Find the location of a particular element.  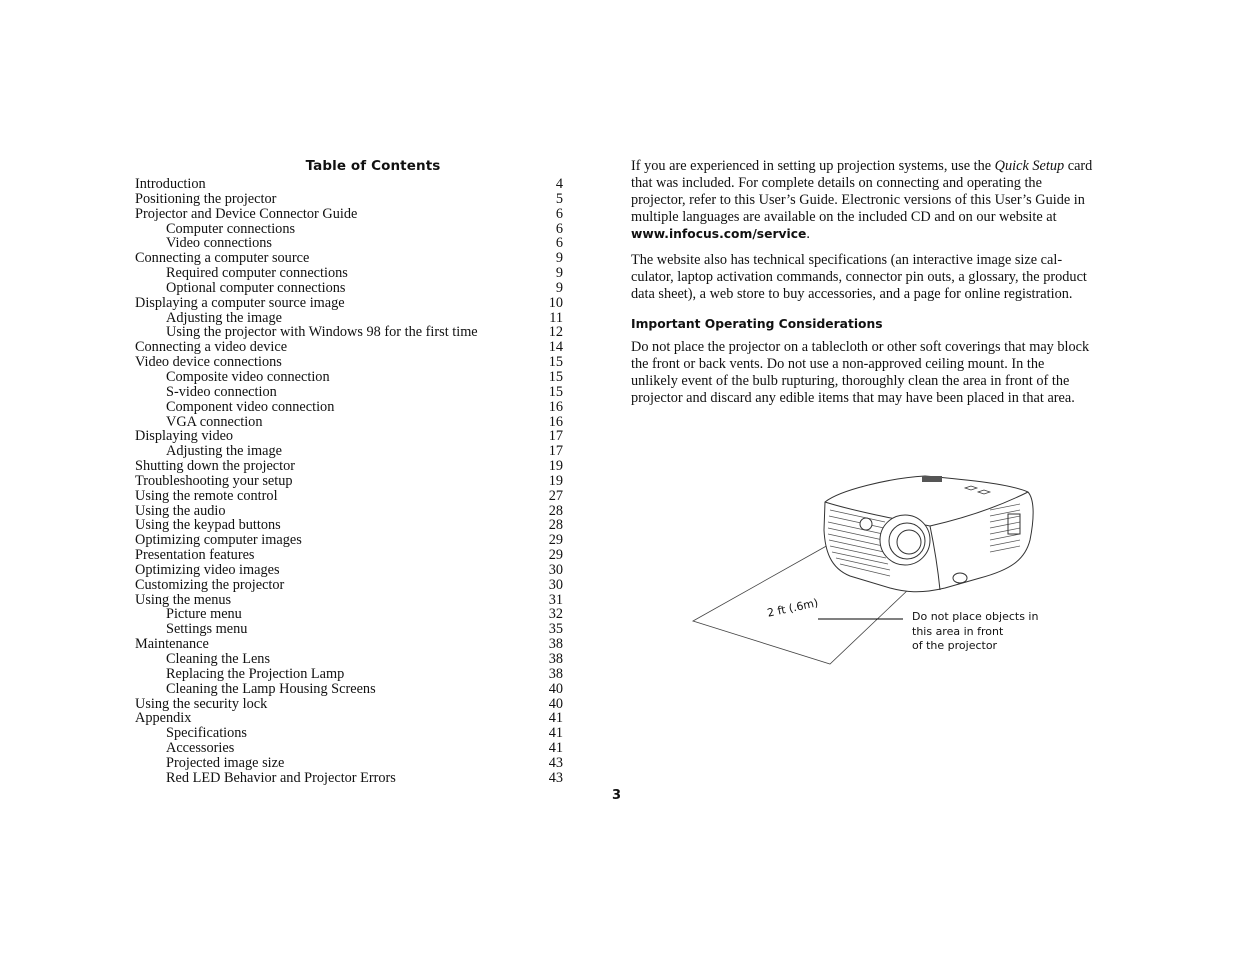

toc-entry-label: Appendix is located at coordinates (163, 718).